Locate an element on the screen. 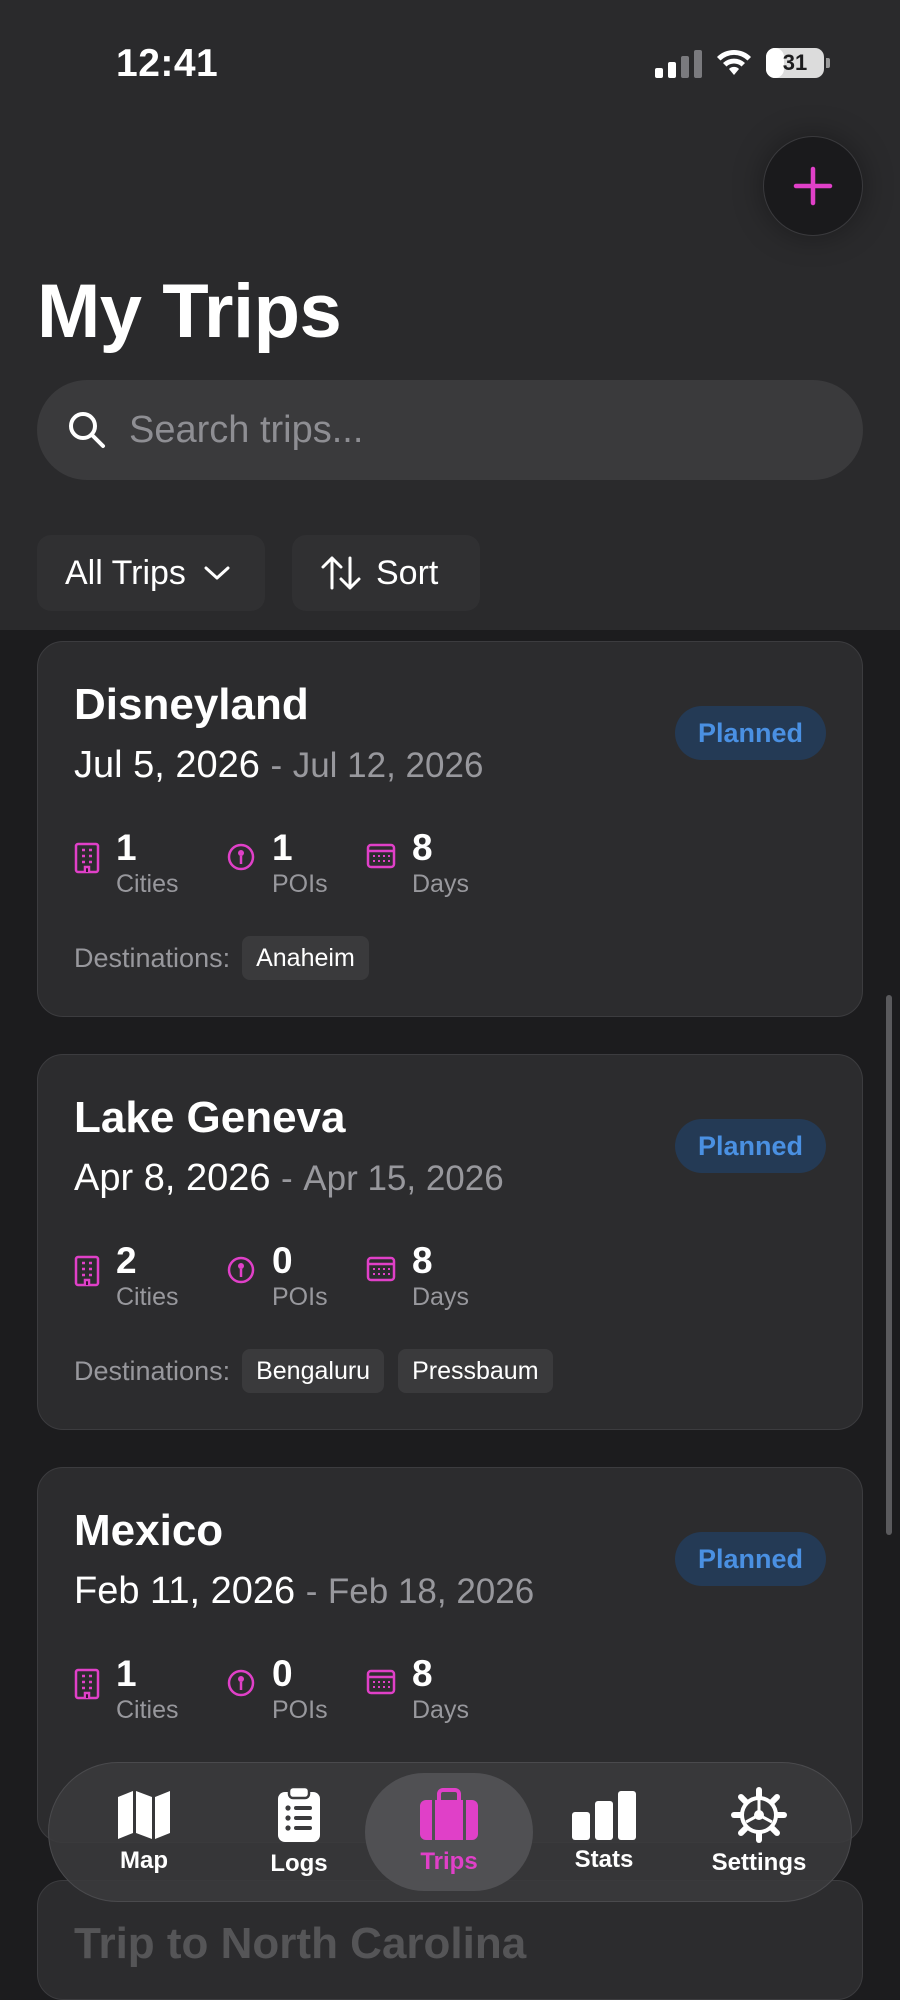  tab-label: Map is located at coordinates (144, 1860).